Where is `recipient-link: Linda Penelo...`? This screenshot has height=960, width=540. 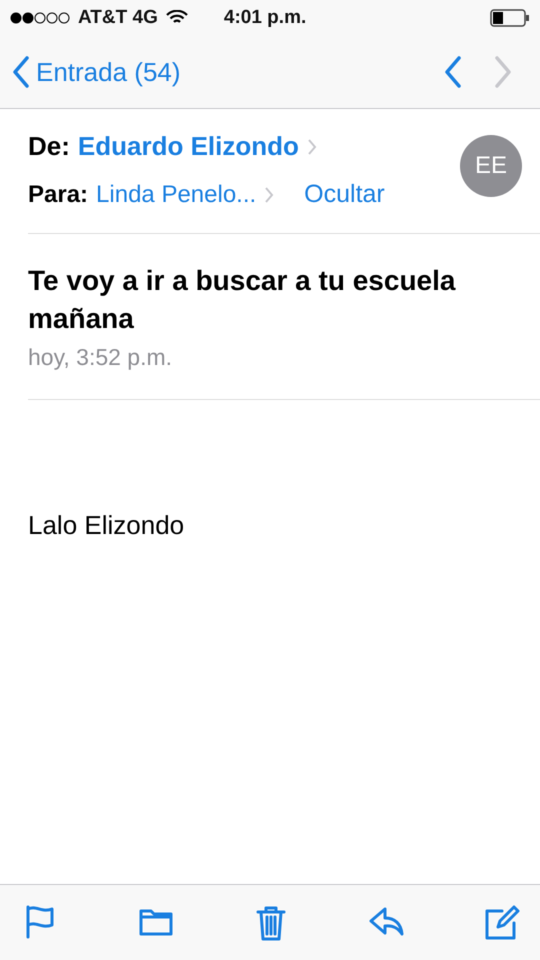
recipient-link: Linda Penelo... is located at coordinates (176, 194).